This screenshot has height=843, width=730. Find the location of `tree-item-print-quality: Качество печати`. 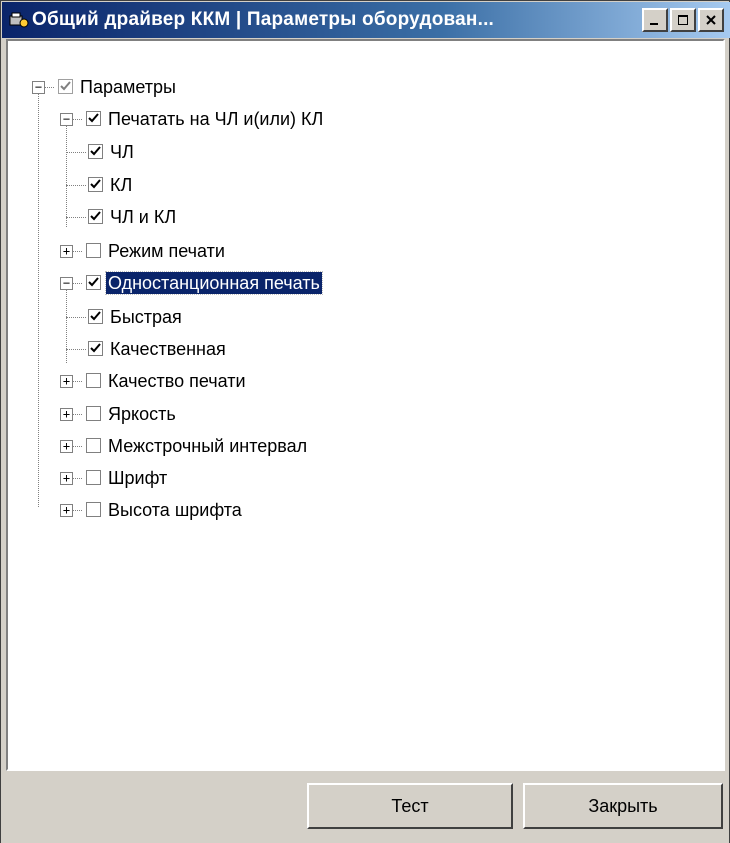

tree-item-print-quality: Качество печати is located at coordinates (177, 381).